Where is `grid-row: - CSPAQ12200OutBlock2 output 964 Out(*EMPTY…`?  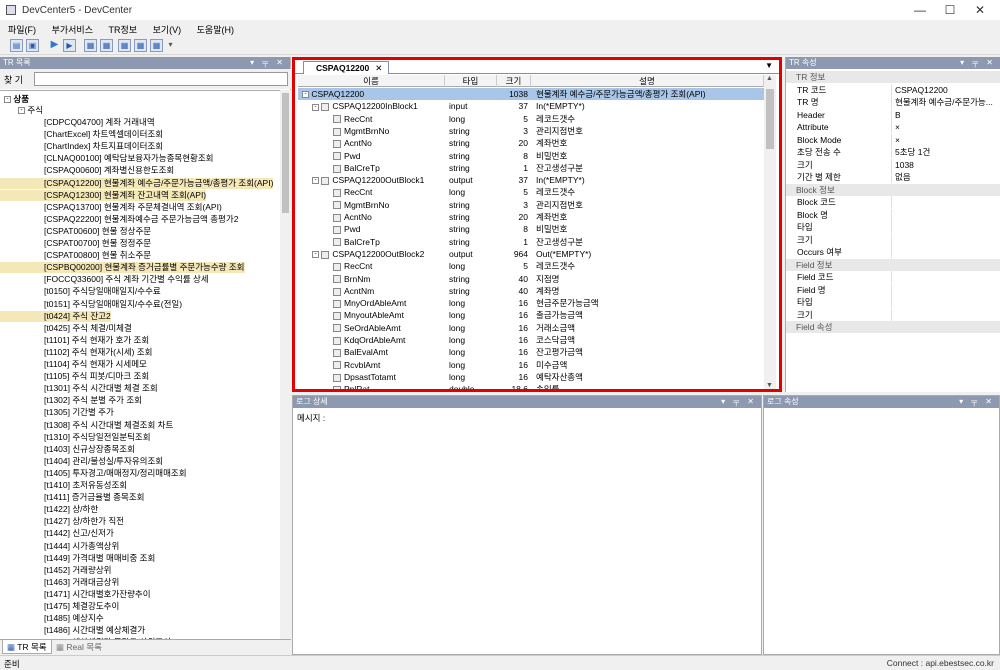 grid-row: - CSPAQ12200OutBlock2 output 964 Out(*EMPTY… is located at coordinates (531, 254).